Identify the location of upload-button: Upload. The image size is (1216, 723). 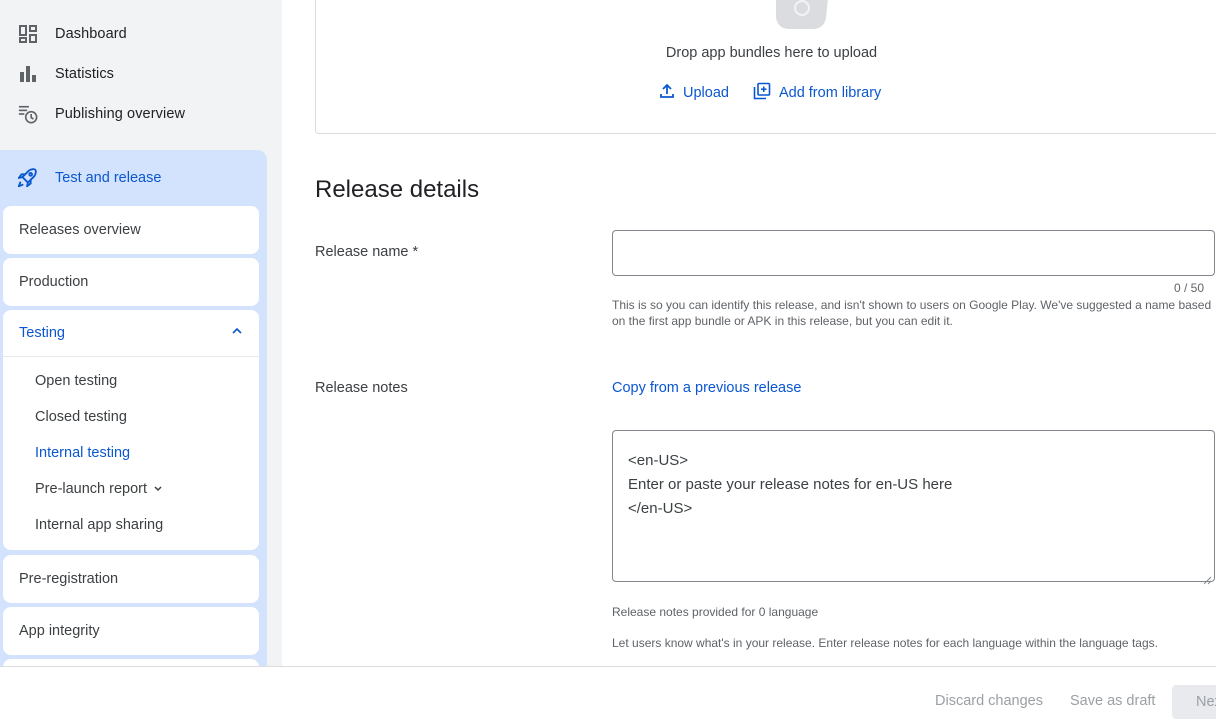
(694, 93).